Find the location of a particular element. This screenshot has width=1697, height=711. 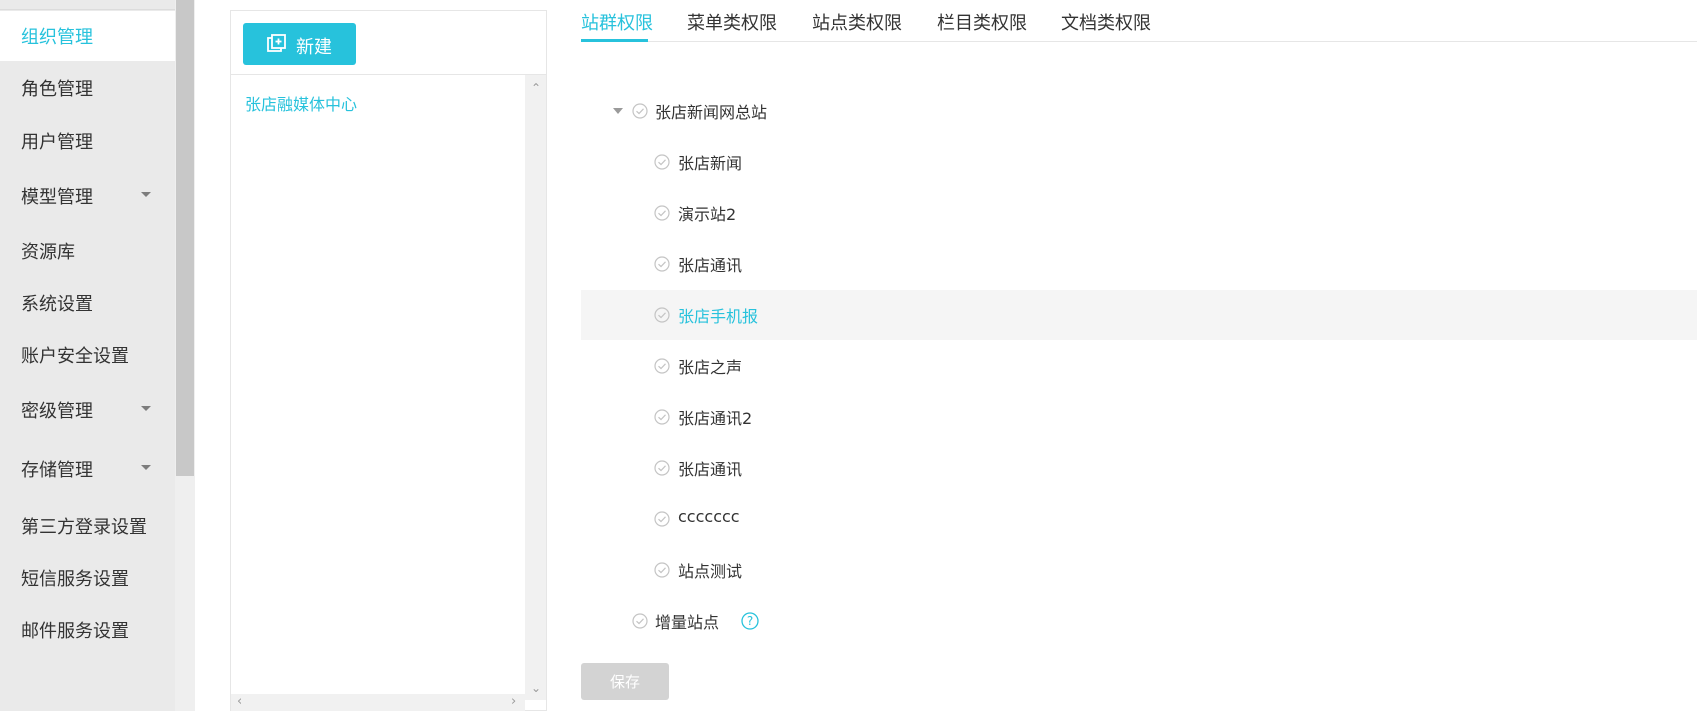

tree-node-site: ccccccc is located at coordinates (1139, 519).